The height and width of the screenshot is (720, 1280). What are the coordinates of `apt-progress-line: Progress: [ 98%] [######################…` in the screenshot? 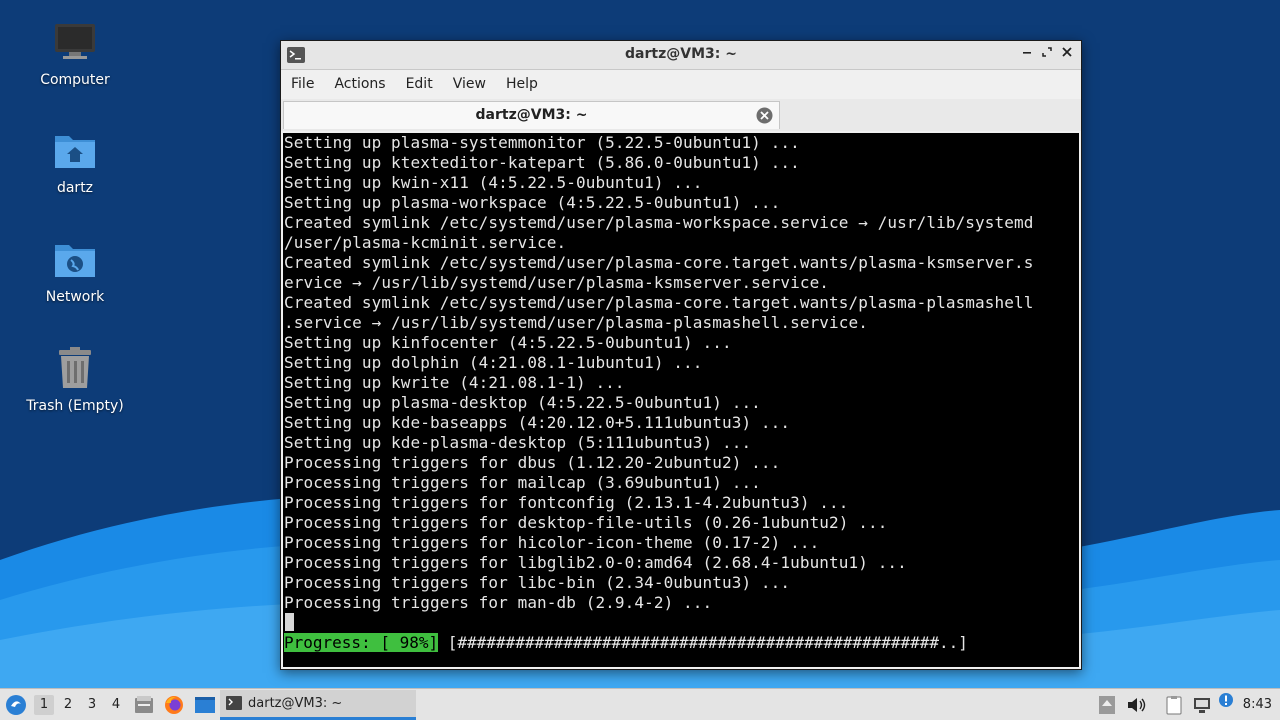 It's located at (626, 643).